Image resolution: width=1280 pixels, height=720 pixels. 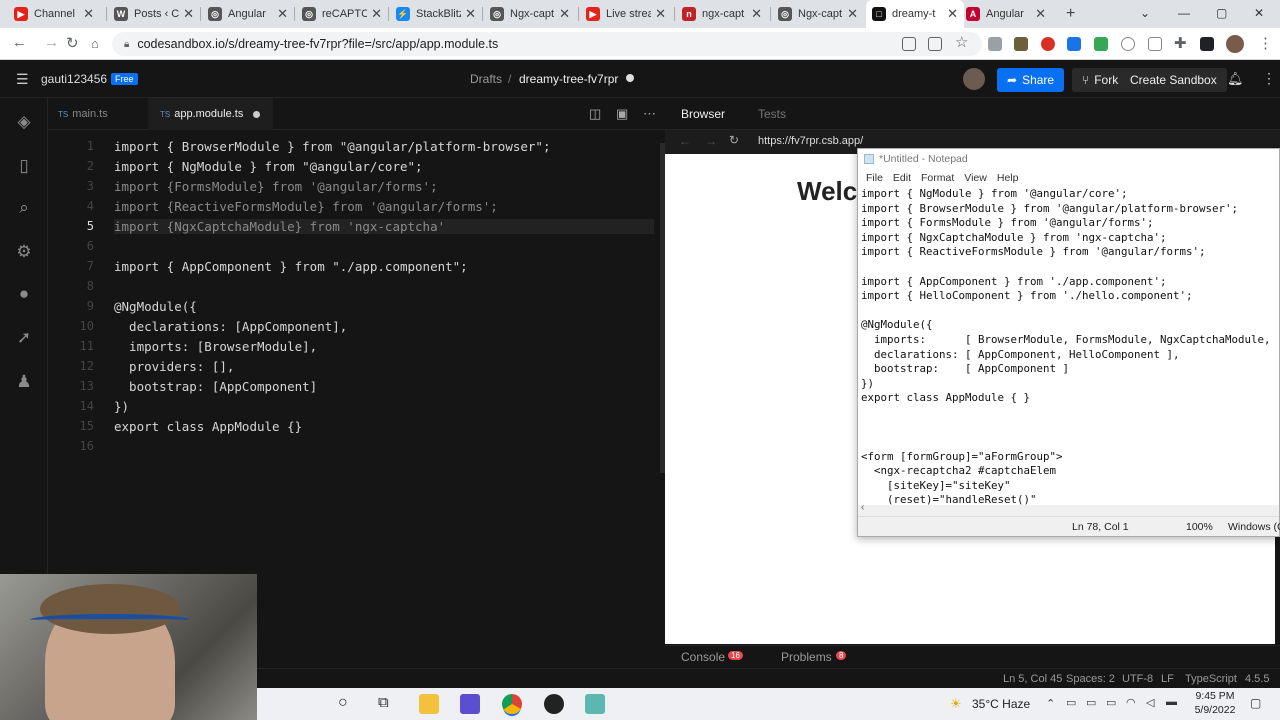 I want to click on code-line: imports: [BrowserModule],, so click(x=215, y=346).